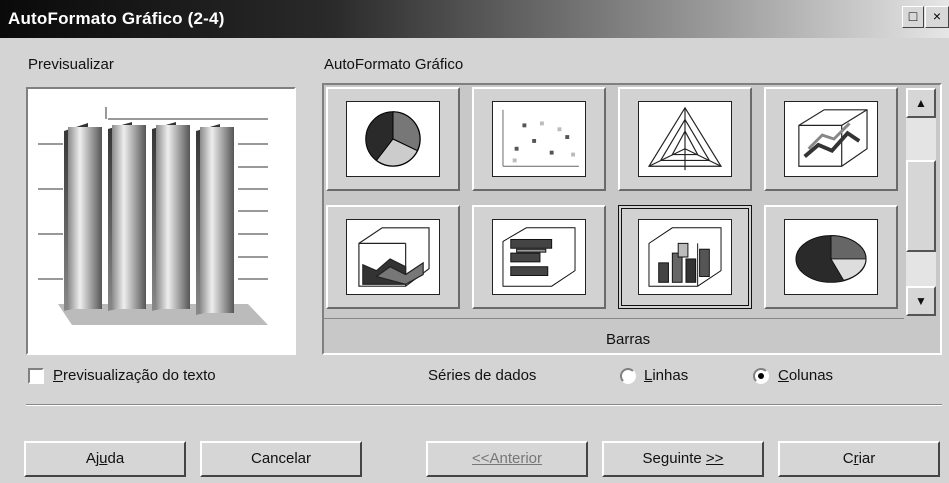 The width and height of the screenshot is (949, 483). I want to click on net-chart-icon, so click(685, 139).